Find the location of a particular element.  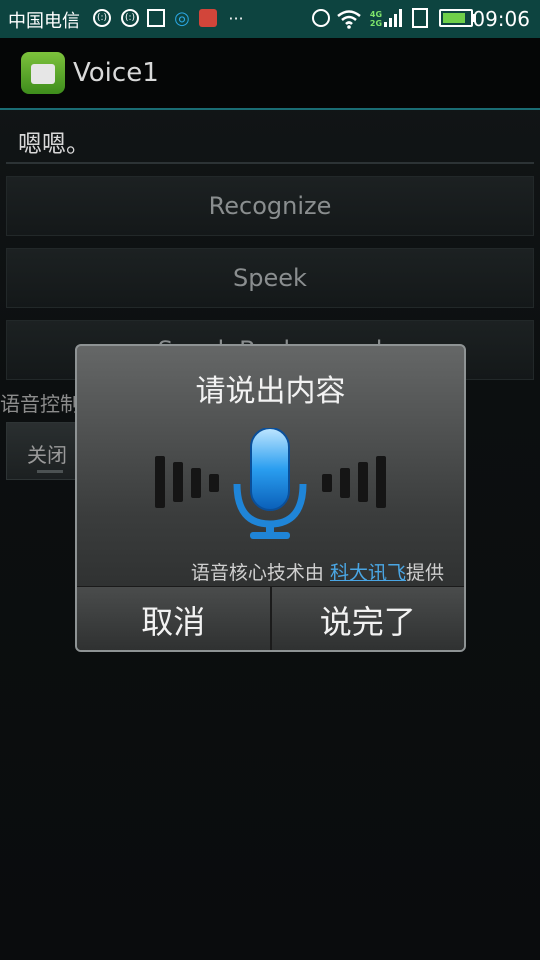

result-text-value: 嗯嗯。 is located at coordinates (54, 144).